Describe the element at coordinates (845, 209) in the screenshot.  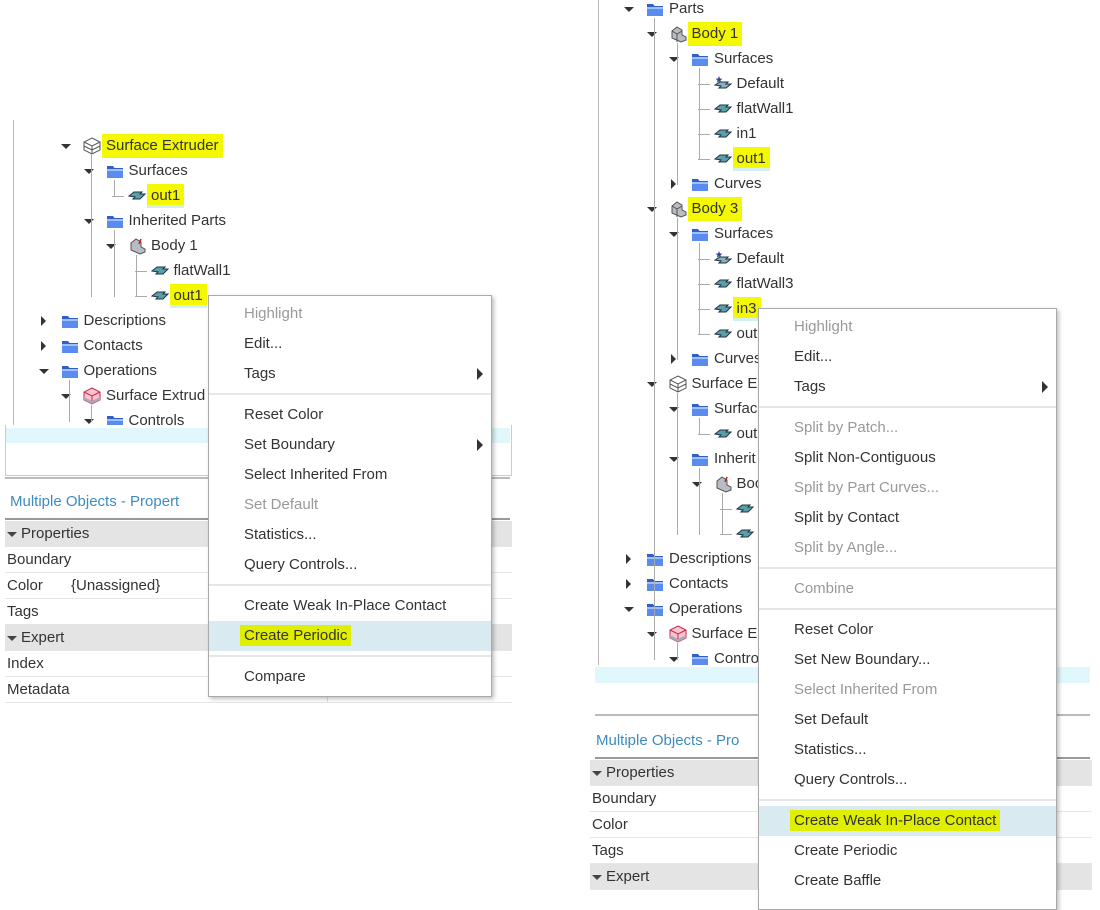
I see `tree-item-body-3: Body 3` at that location.